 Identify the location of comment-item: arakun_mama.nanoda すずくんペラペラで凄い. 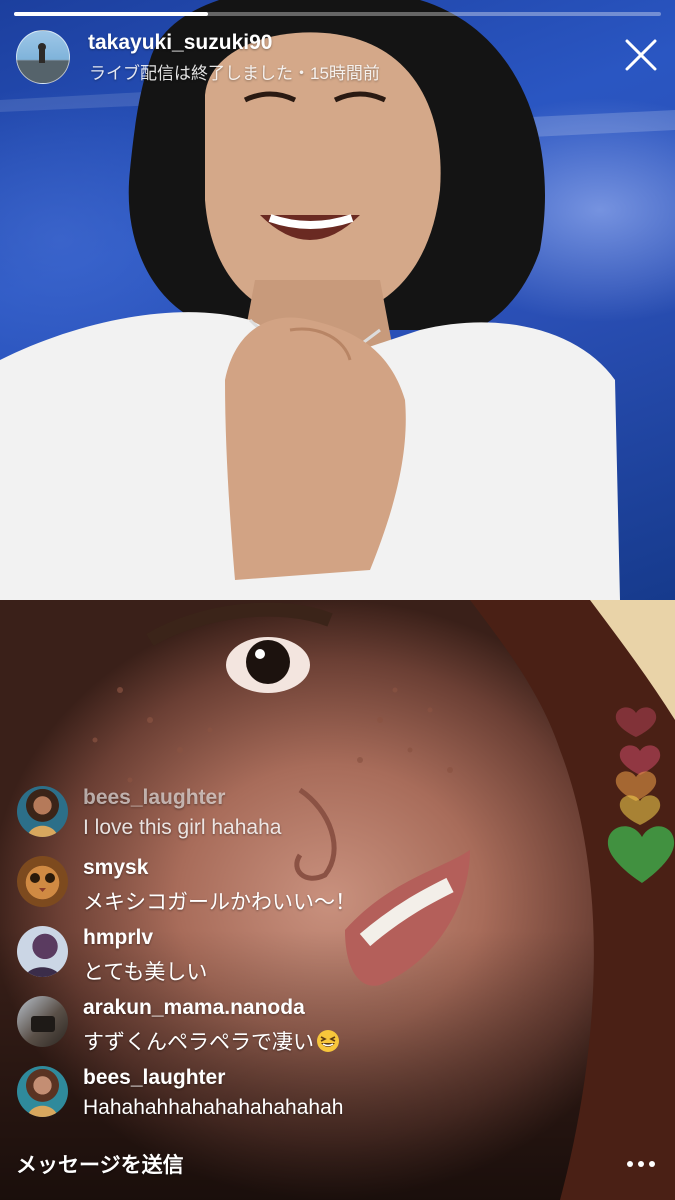
(276, 1027).